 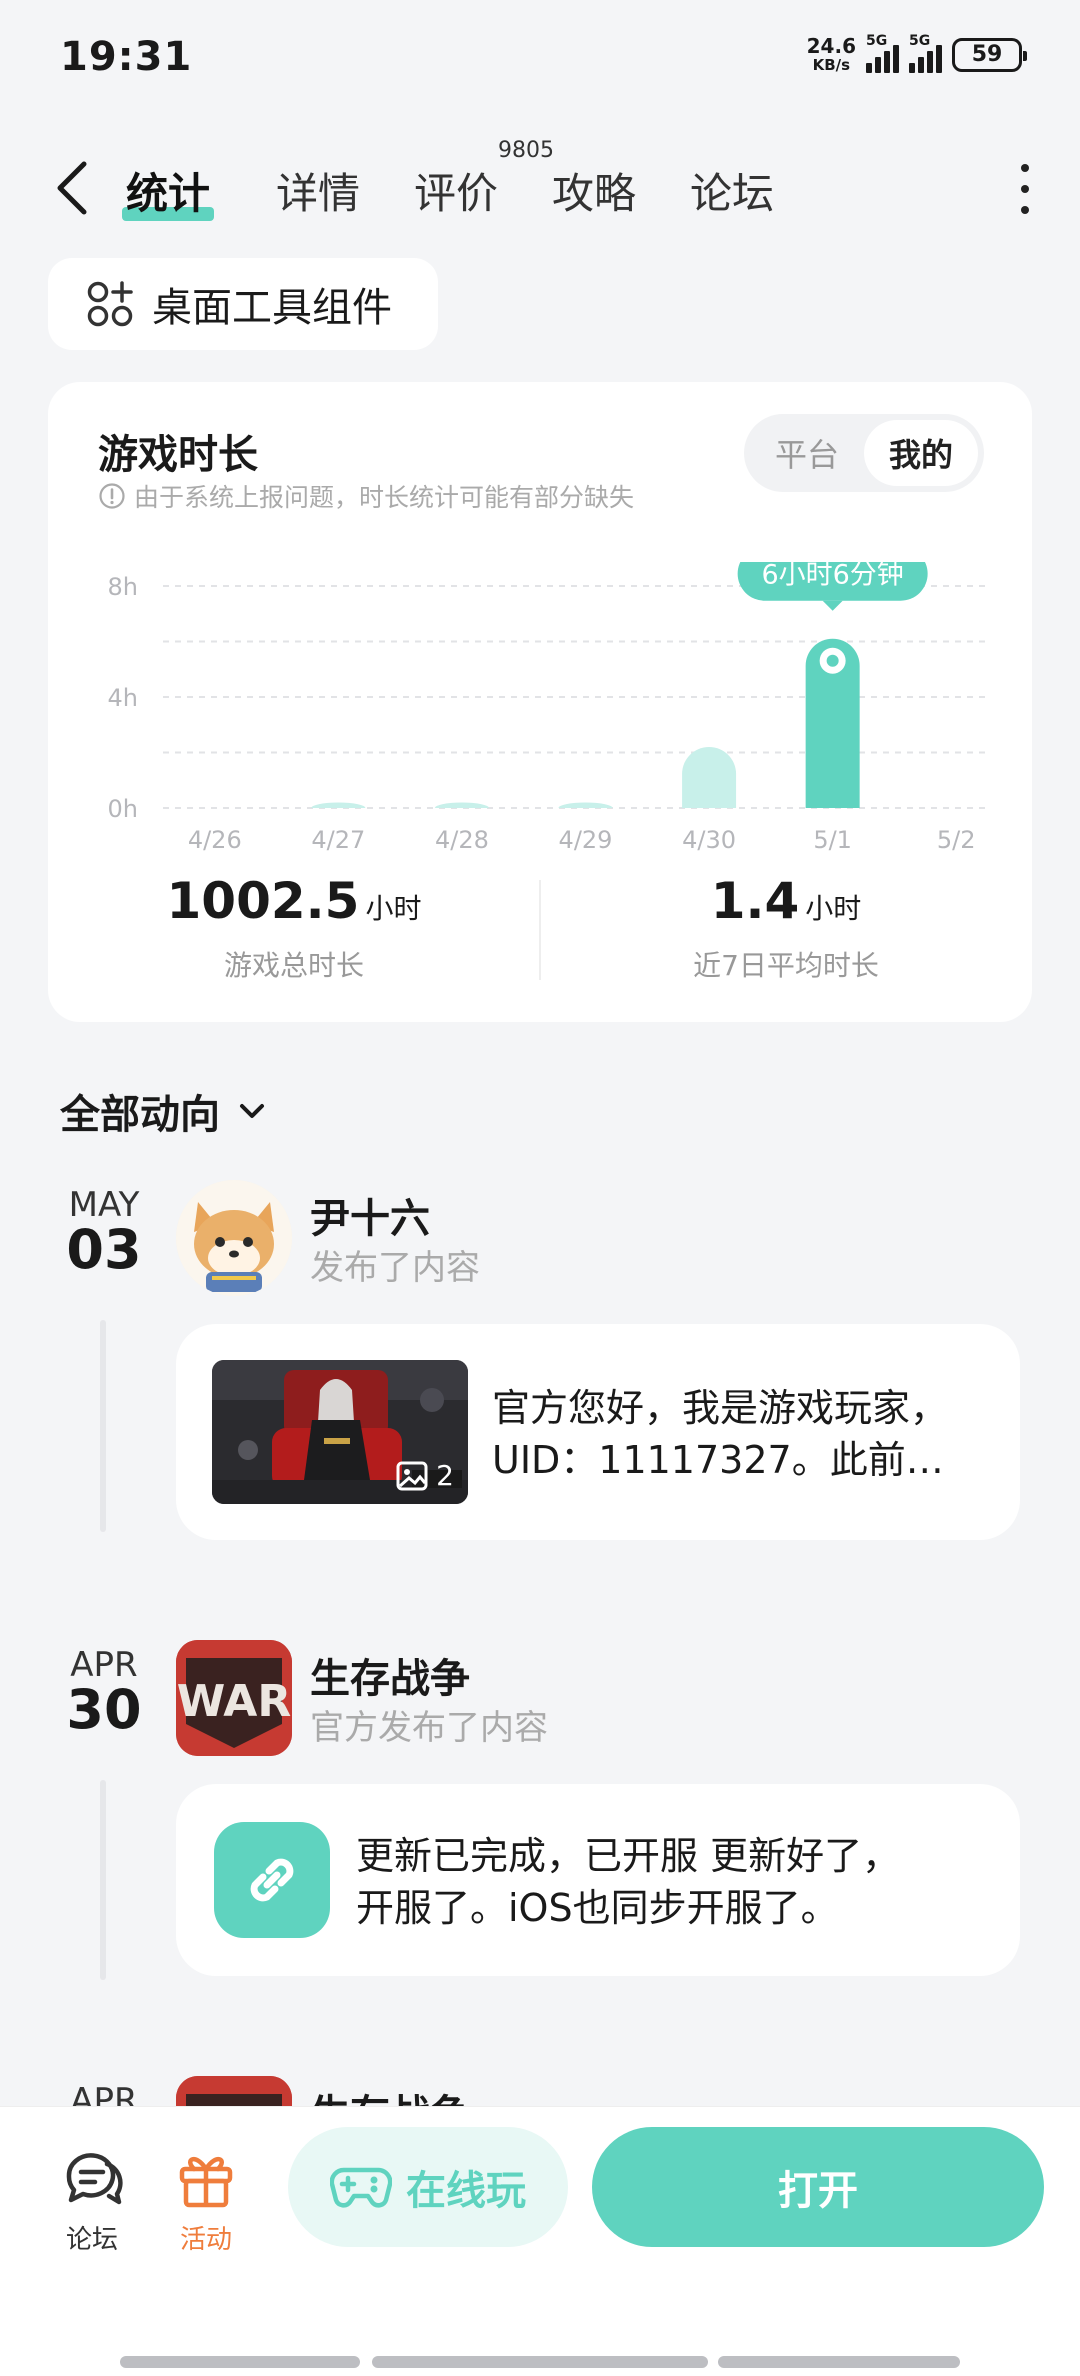 I want to click on play-online-button: 在线玩, so click(x=428, y=2187).